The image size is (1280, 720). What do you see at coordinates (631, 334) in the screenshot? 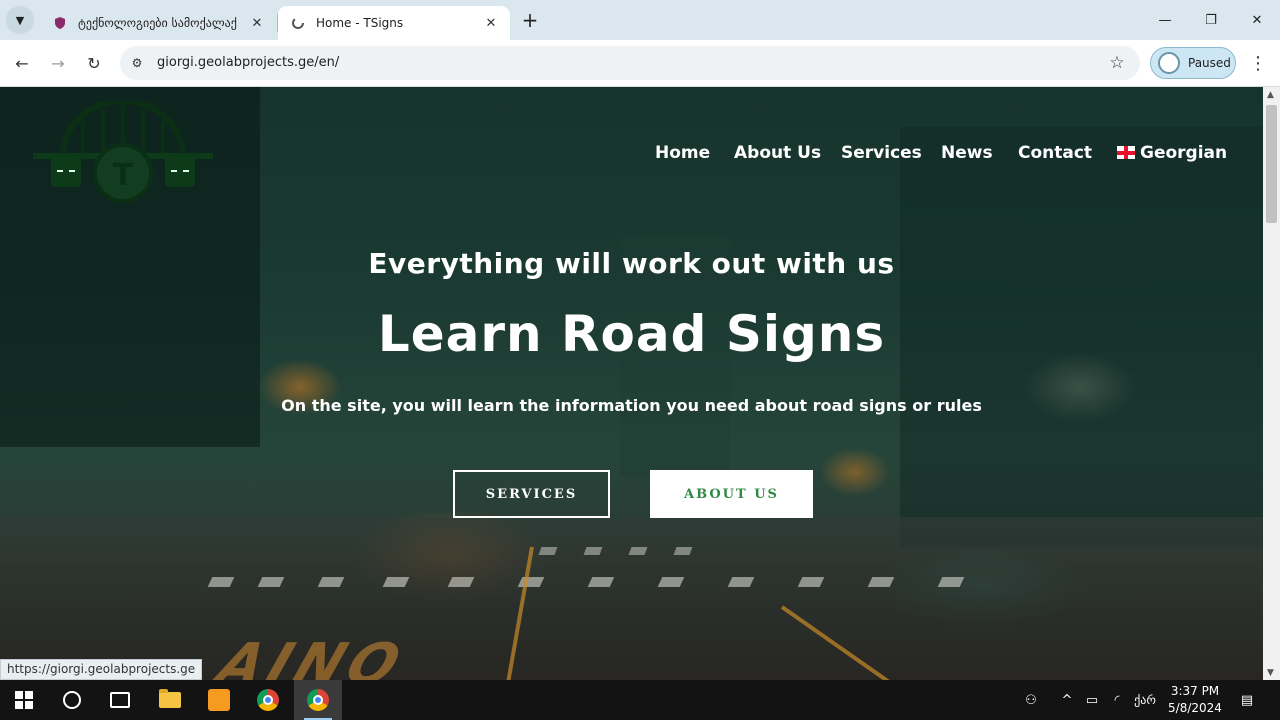
I see `hero-title: Learn Road Signs` at bounding box center [631, 334].